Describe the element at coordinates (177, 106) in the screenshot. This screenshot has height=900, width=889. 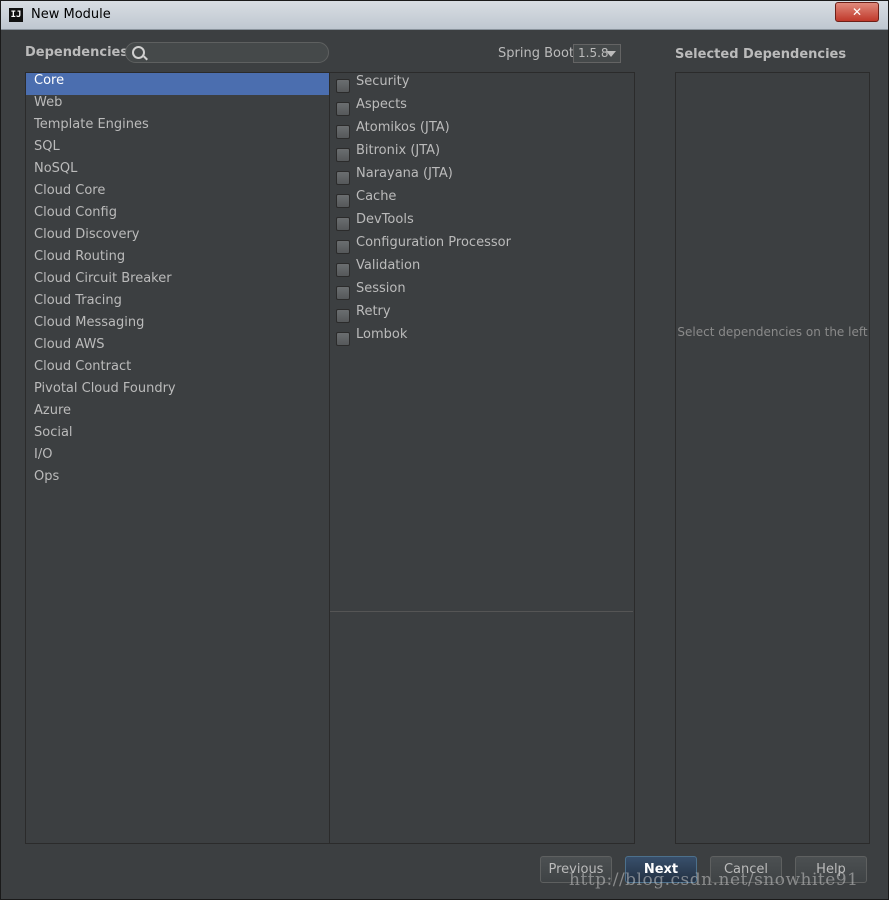
I see `category-item: Web` at that location.